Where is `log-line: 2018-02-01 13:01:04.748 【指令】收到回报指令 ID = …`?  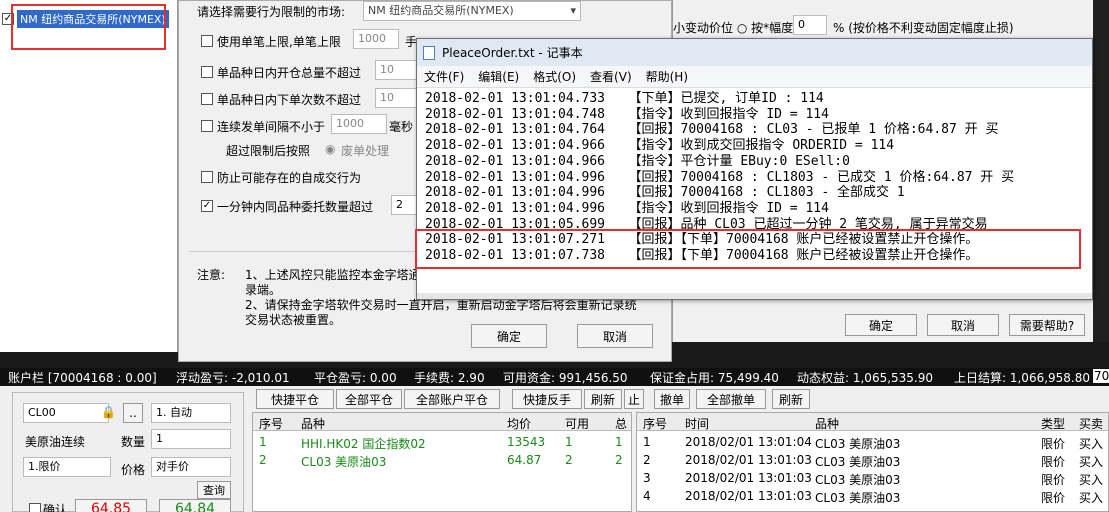 log-line: 2018-02-01 13:01:04.748 【指令】收到回报指令 ID = … is located at coordinates (627, 114).